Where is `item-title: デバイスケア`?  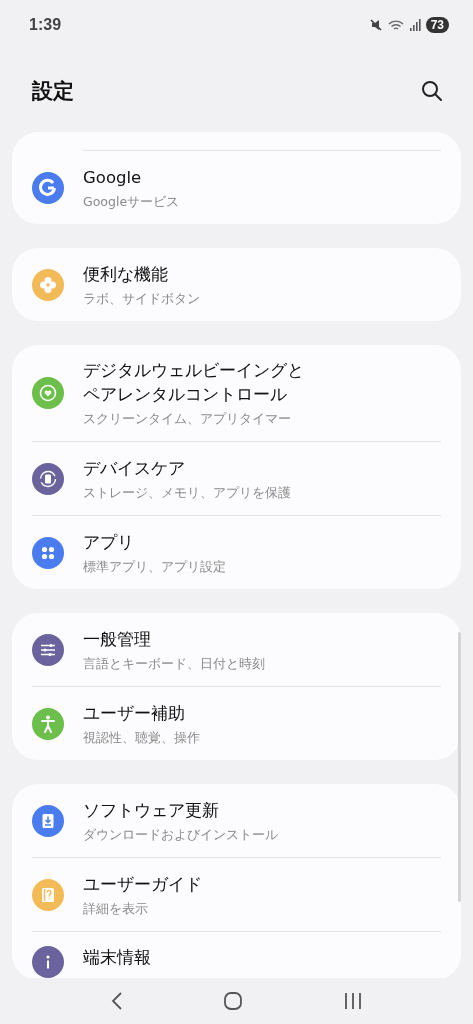 item-title: デバイスケア is located at coordinates (134, 468).